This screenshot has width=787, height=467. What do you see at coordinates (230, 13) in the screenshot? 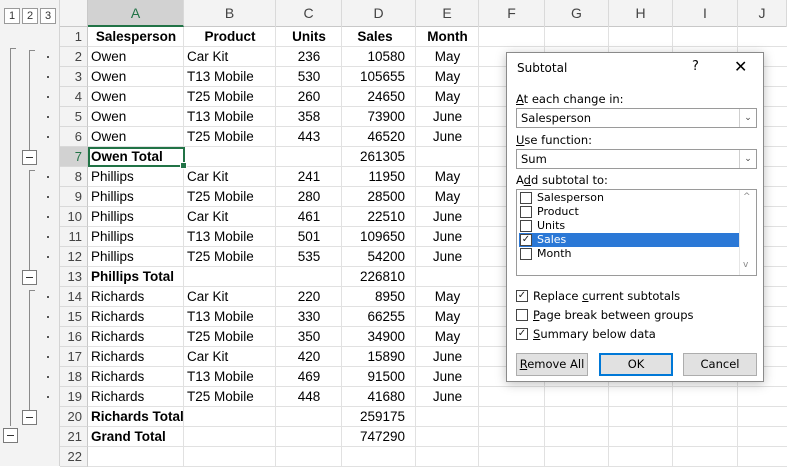
I see `column-header-b: B` at bounding box center [230, 13].